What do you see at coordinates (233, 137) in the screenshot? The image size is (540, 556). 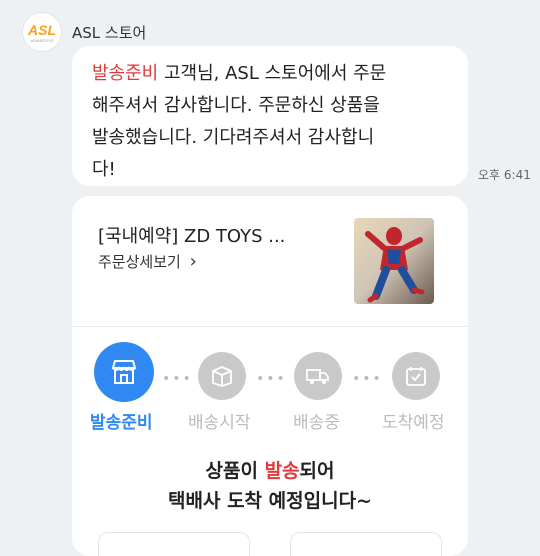 I see `message-line-3: 발송했습니다. 기다려주셔서 감사합니` at bounding box center [233, 137].